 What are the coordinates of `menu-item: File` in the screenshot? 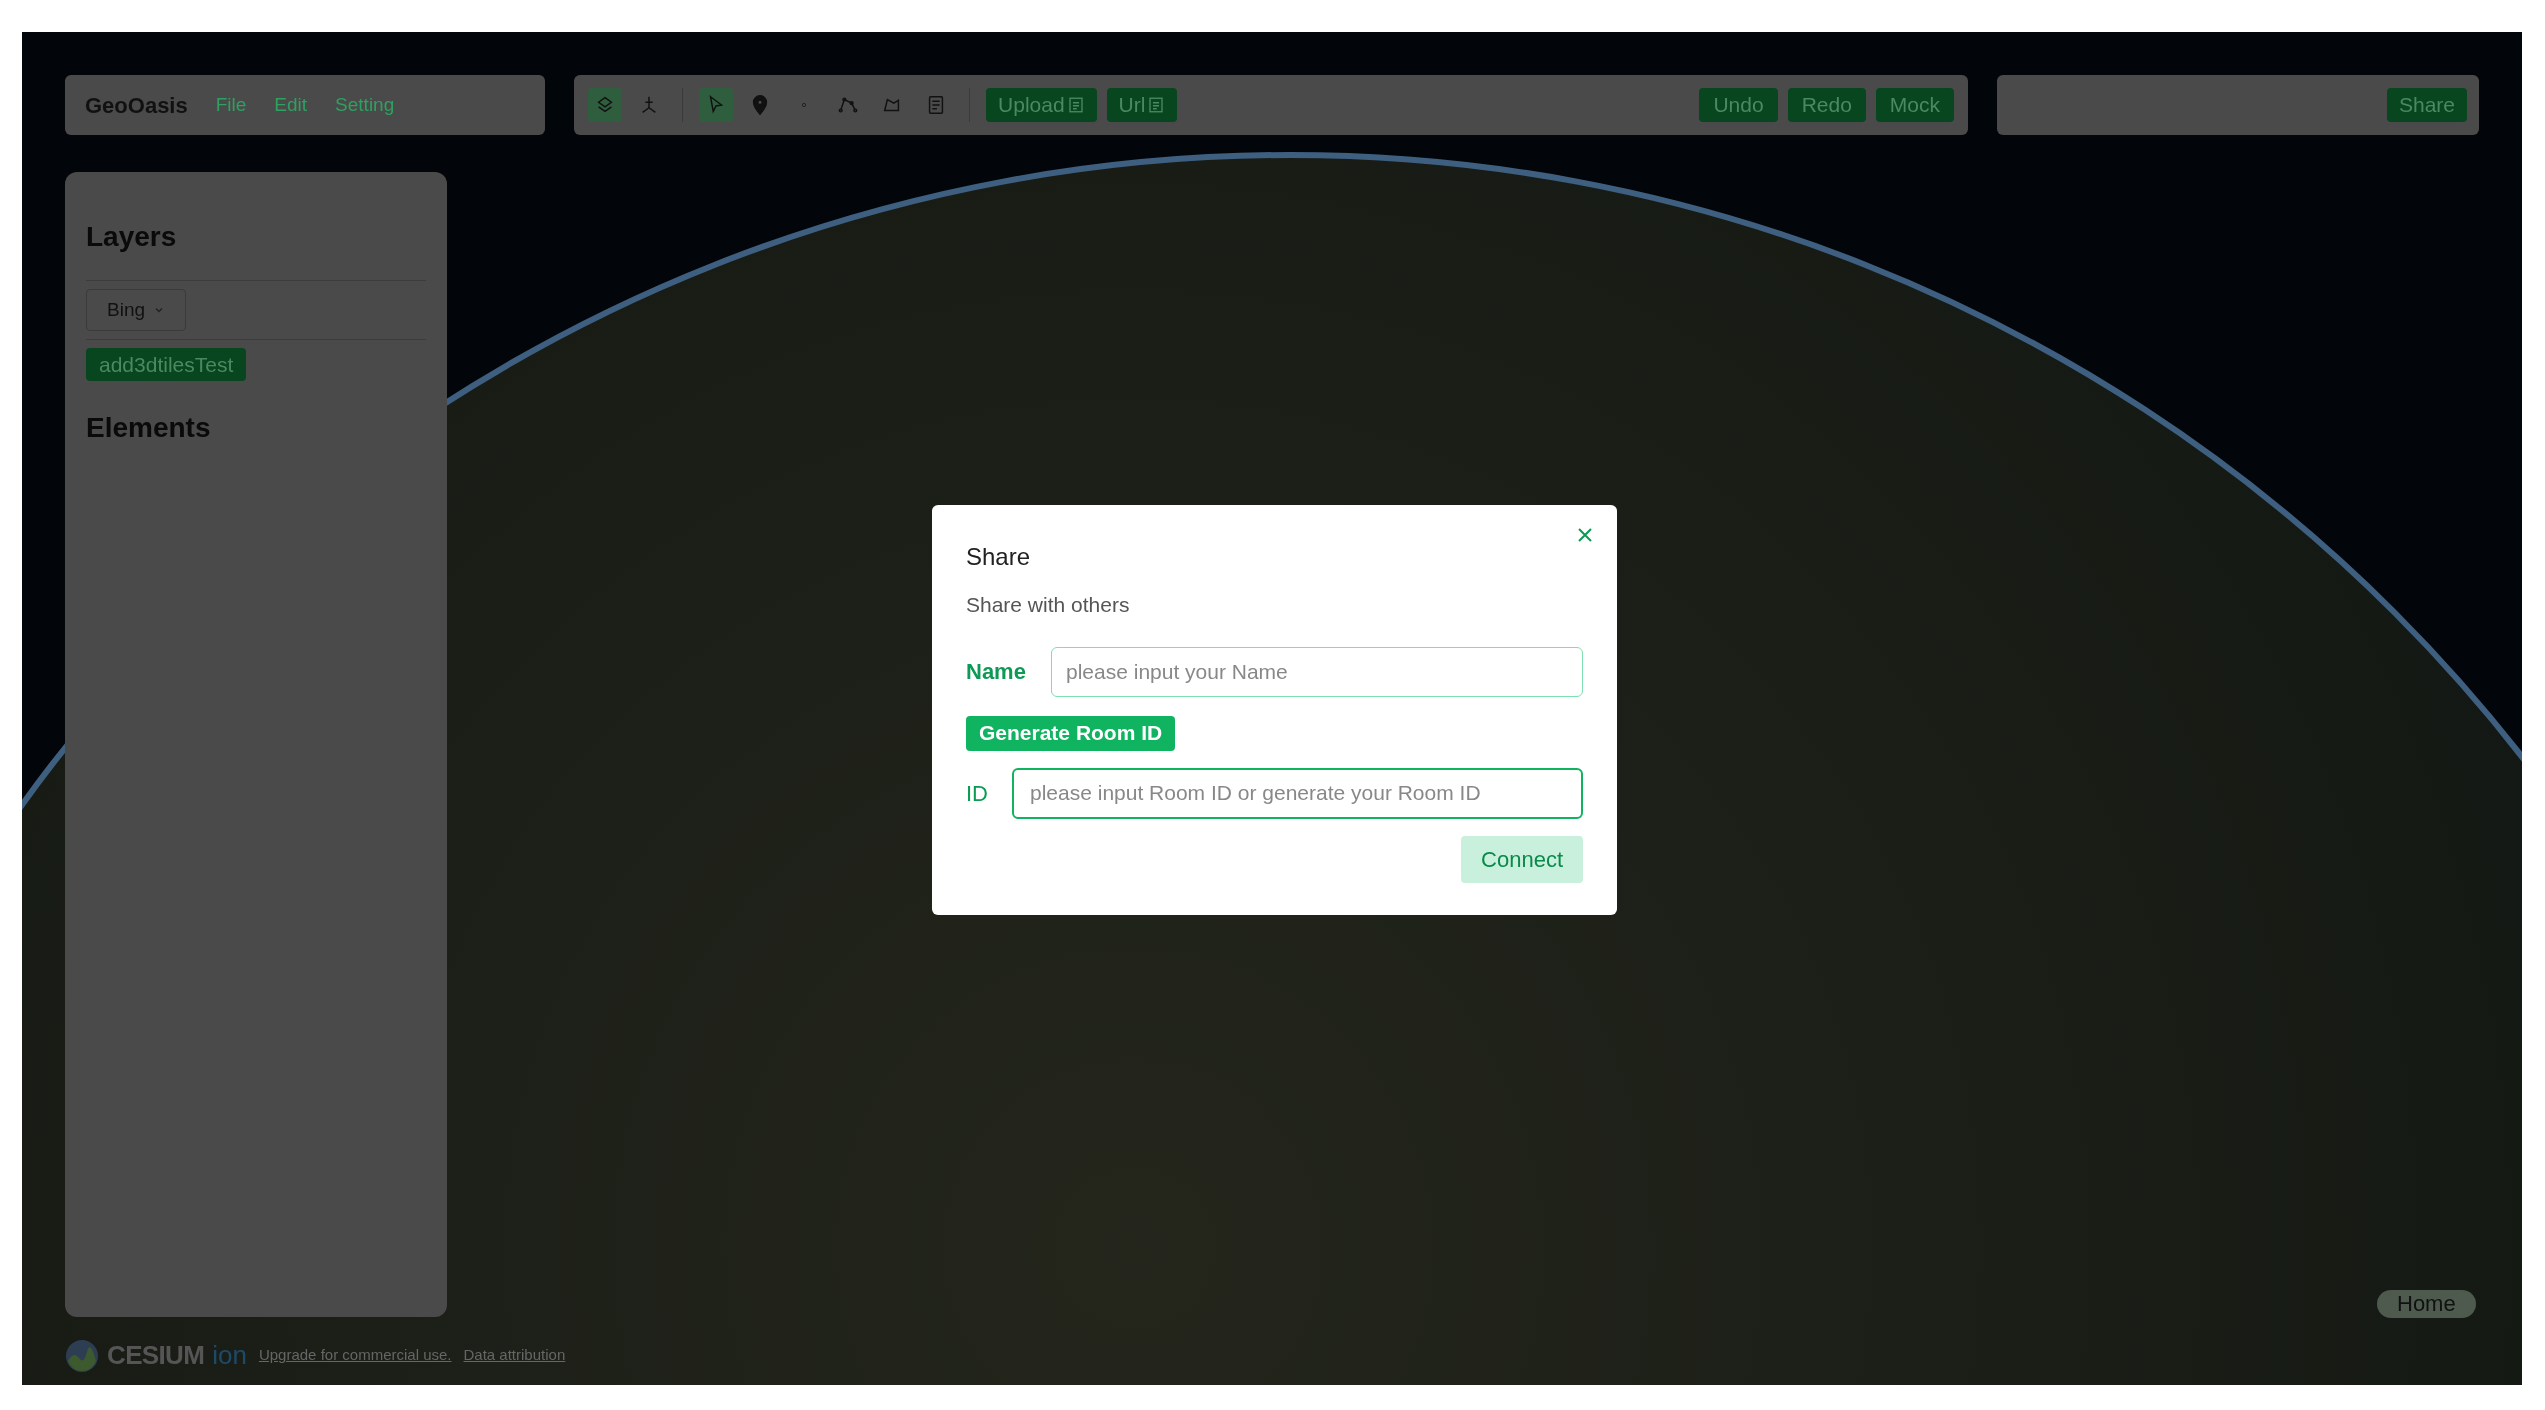 It's located at (231, 105).